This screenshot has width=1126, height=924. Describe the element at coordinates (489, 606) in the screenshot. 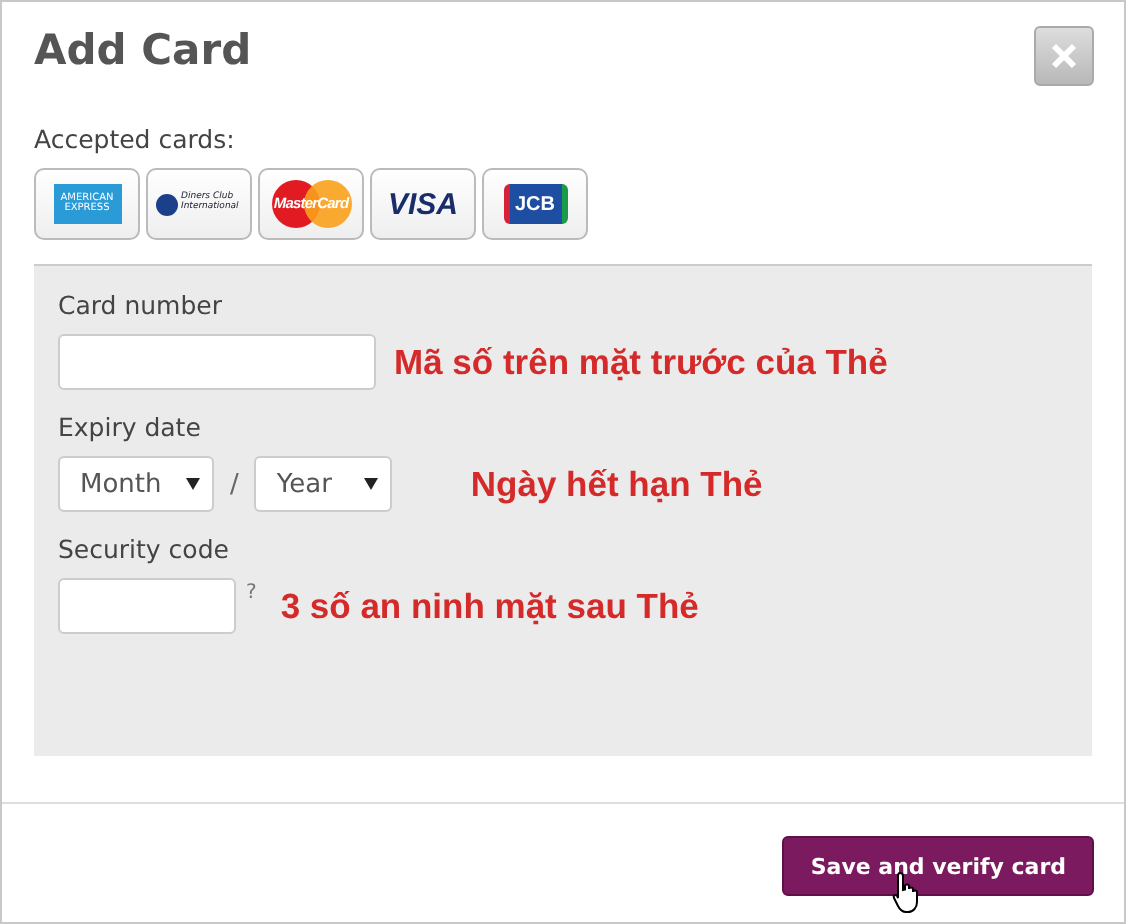

I see `annotation-text: 3 số an ninh mặt sau Thẻ` at that location.